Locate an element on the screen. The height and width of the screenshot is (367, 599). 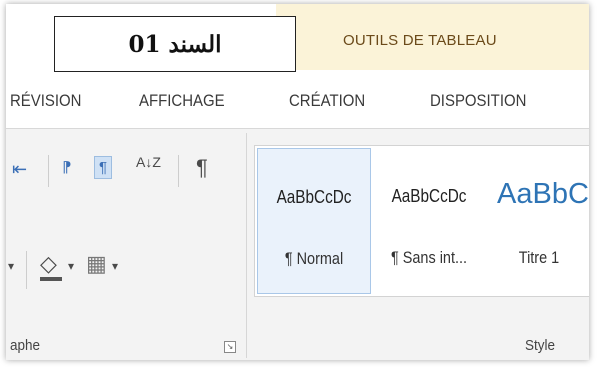
sort-icon: A↓Z is located at coordinates (148, 162).